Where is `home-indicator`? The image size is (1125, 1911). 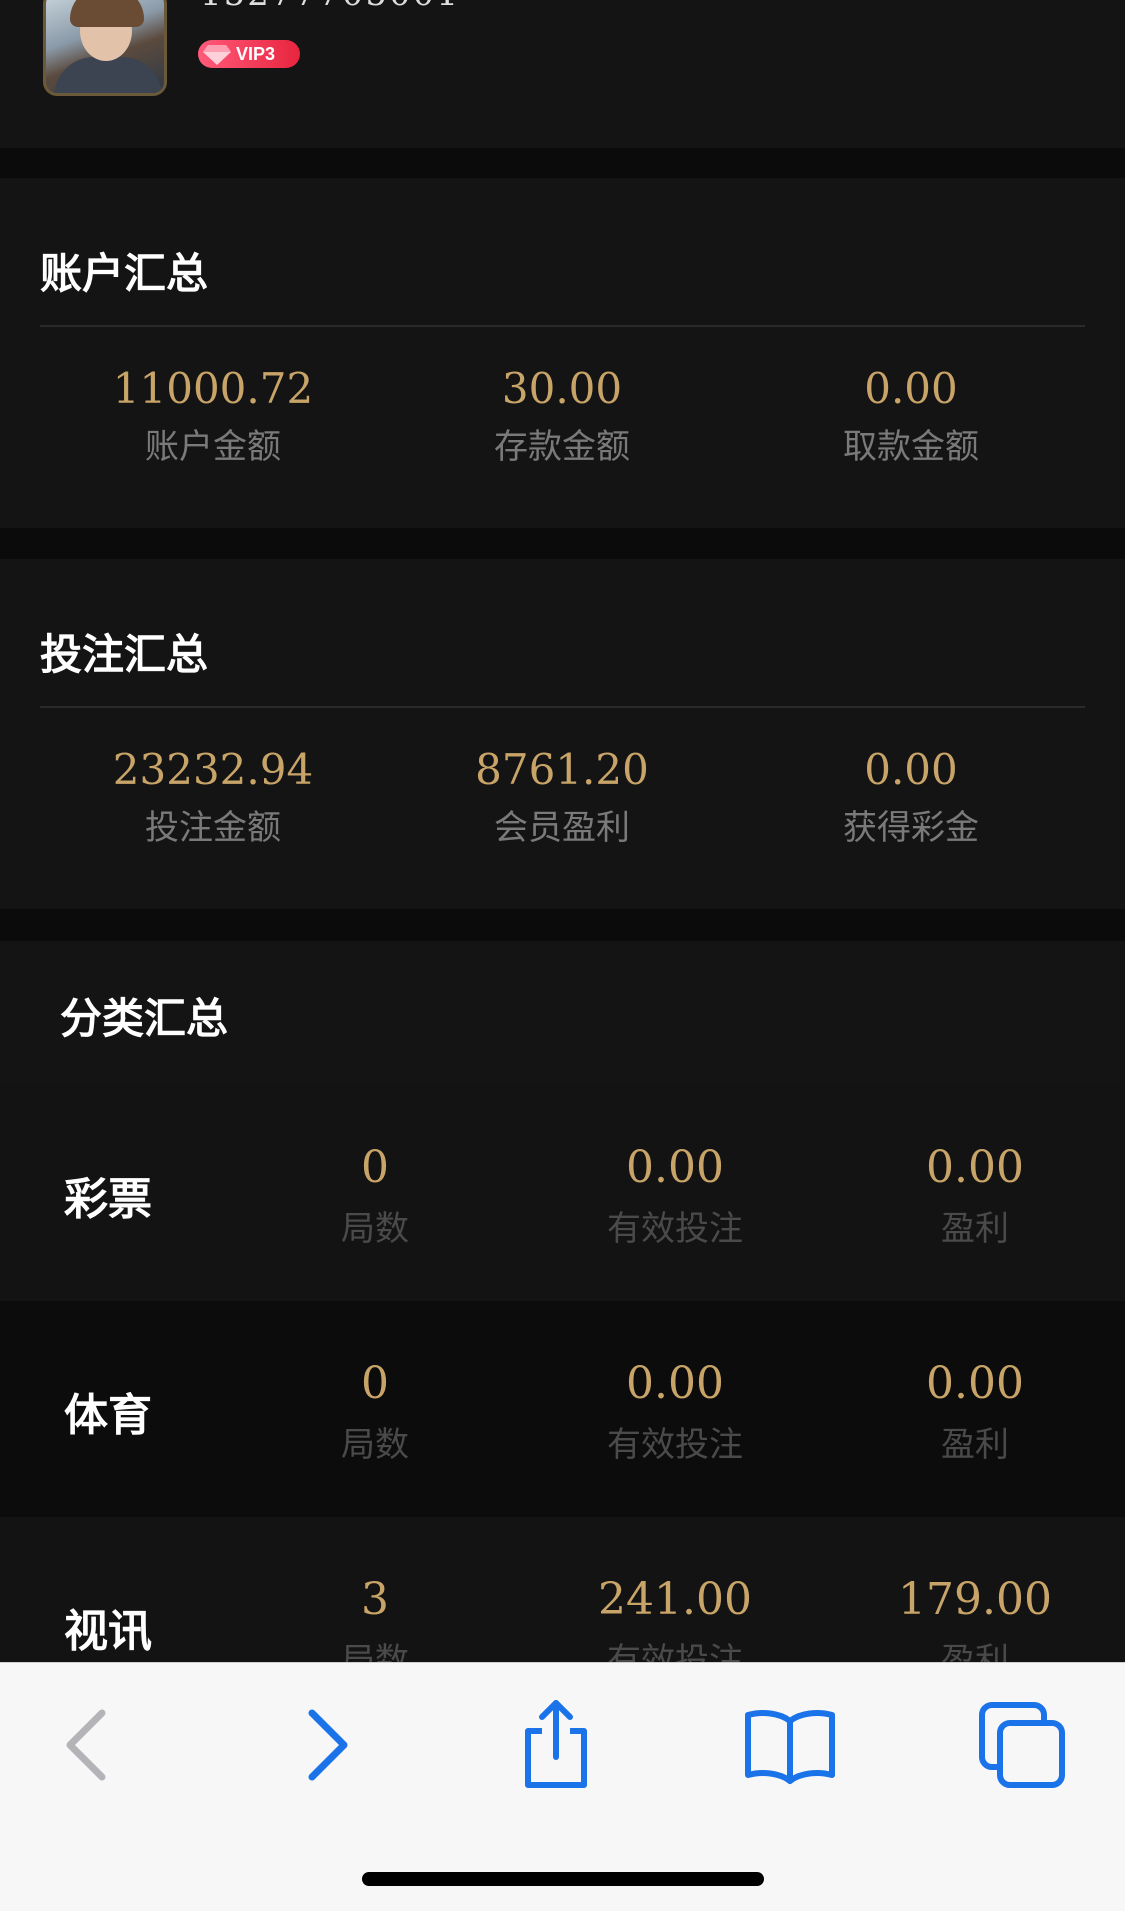
home-indicator is located at coordinates (563, 1879).